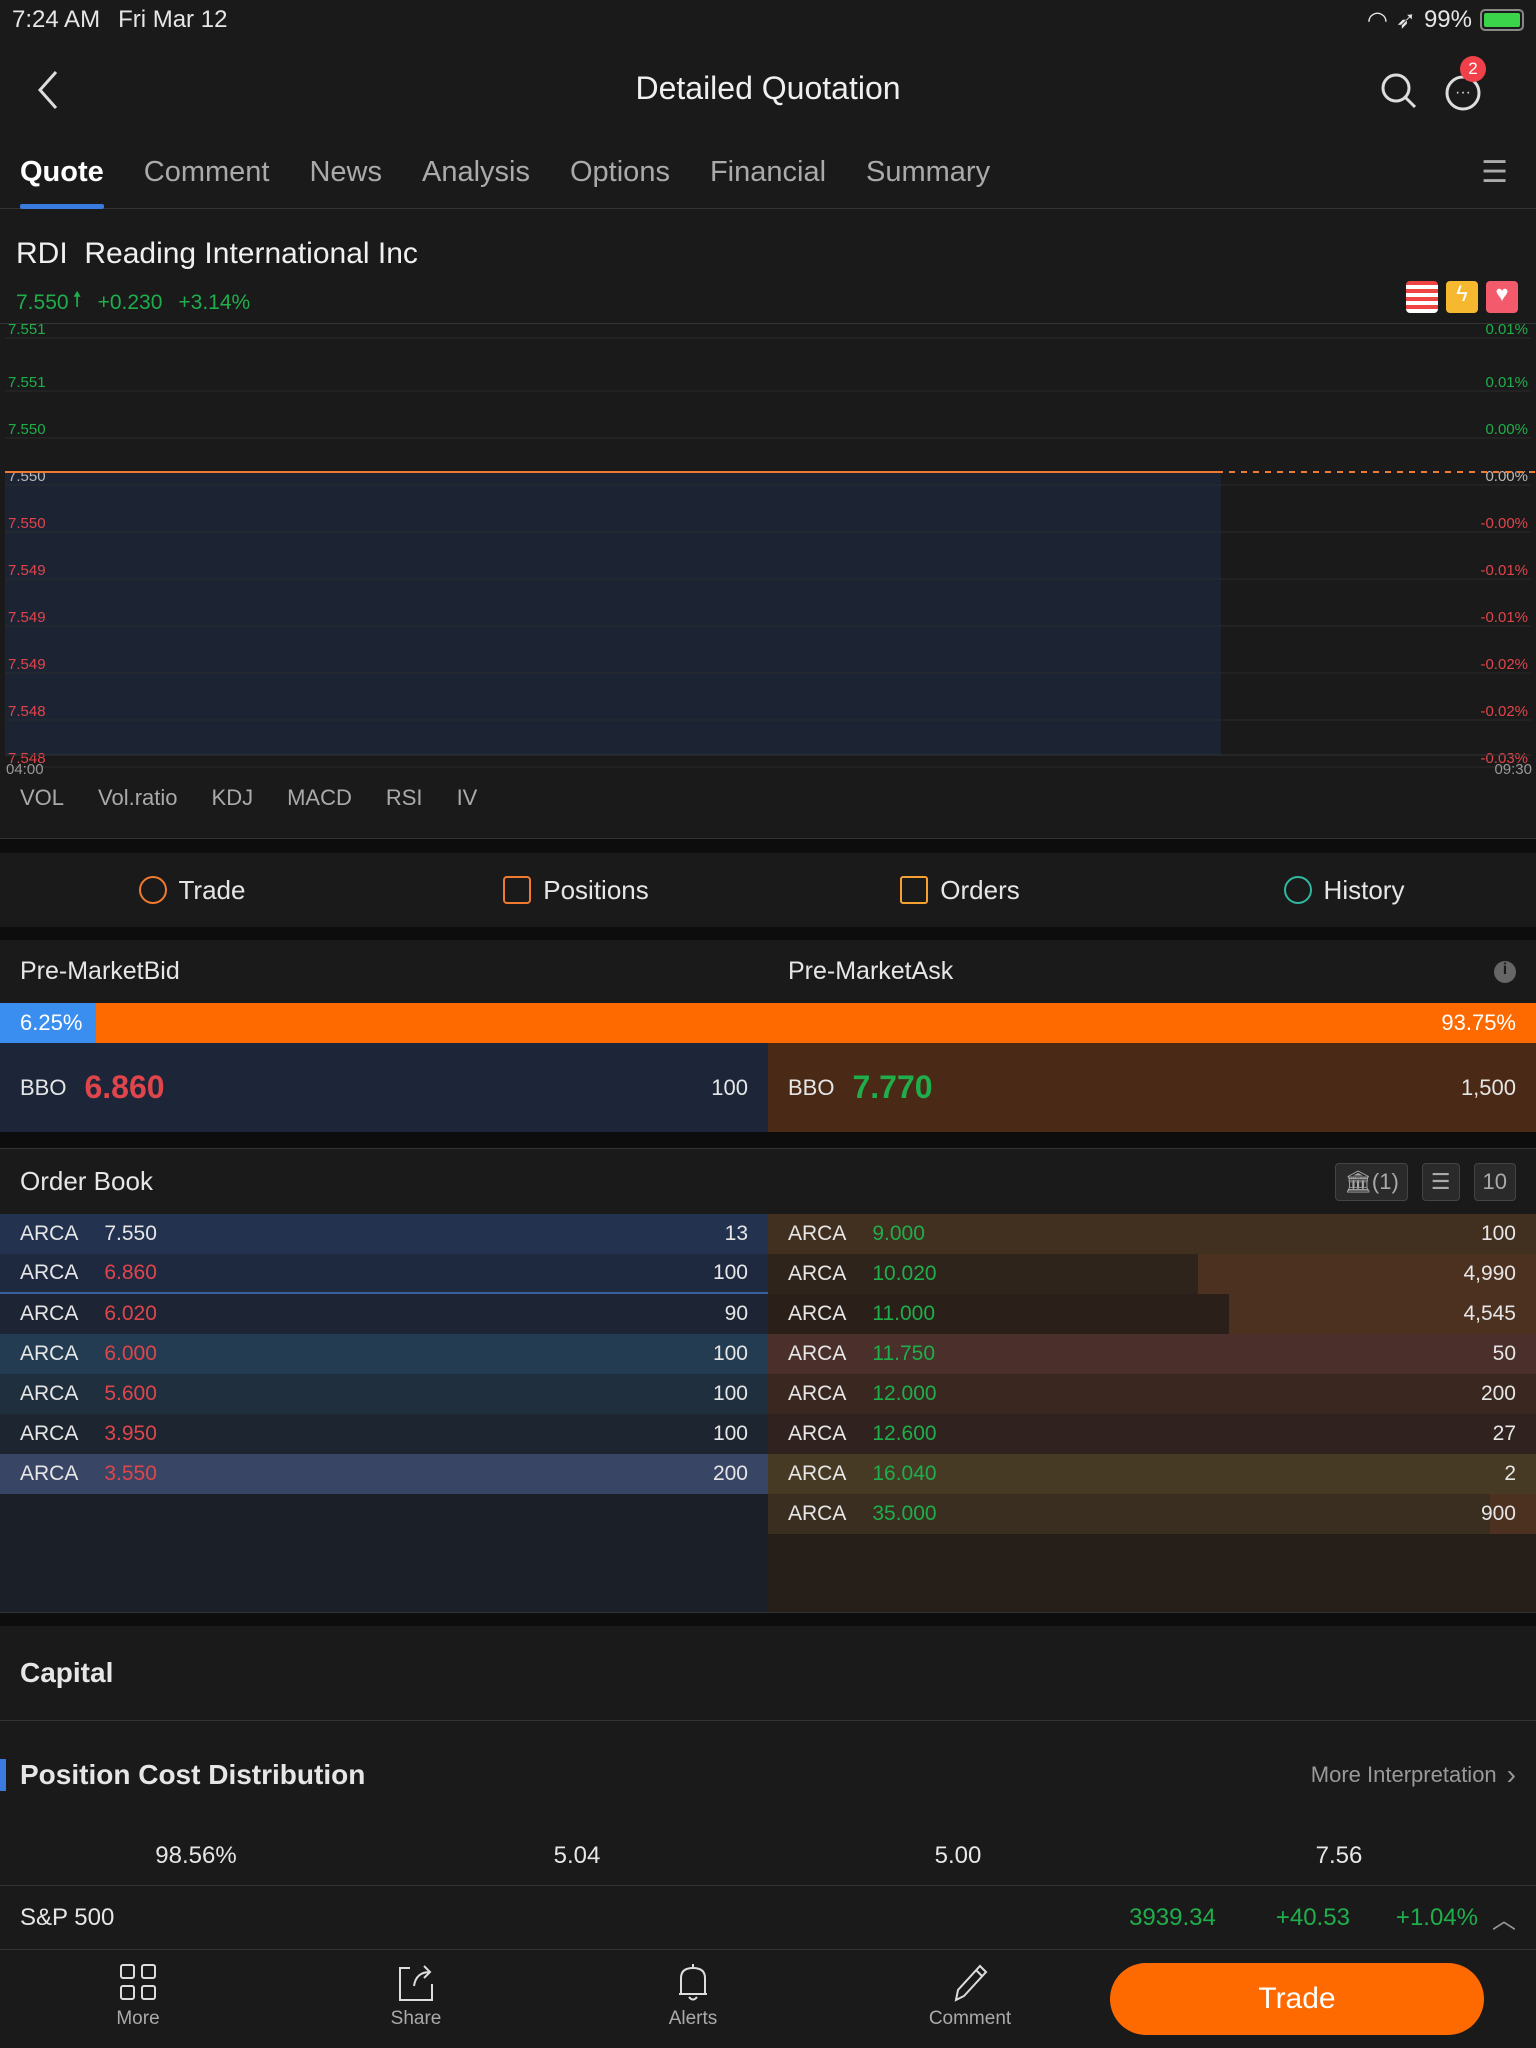 This screenshot has width=1536, height=2048. What do you see at coordinates (971, 1983) in the screenshot?
I see `pencil-icon` at bounding box center [971, 1983].